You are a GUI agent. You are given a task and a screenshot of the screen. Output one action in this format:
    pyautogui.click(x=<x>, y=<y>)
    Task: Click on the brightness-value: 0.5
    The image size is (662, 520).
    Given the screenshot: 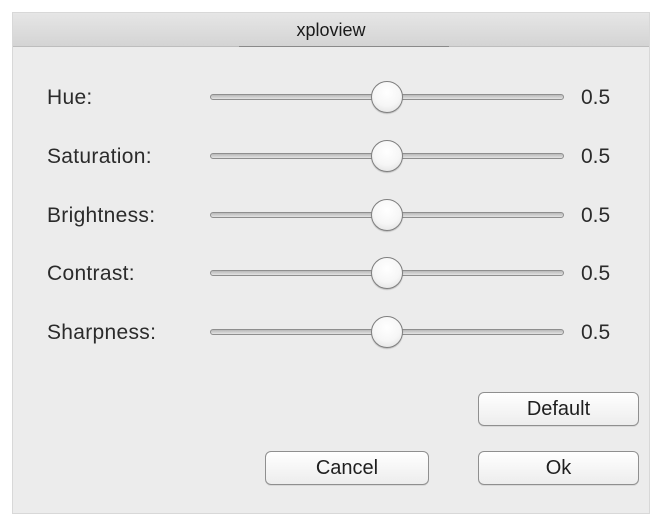 What is the action you would take?
    pyautogui.click(x=596, y=215)
    